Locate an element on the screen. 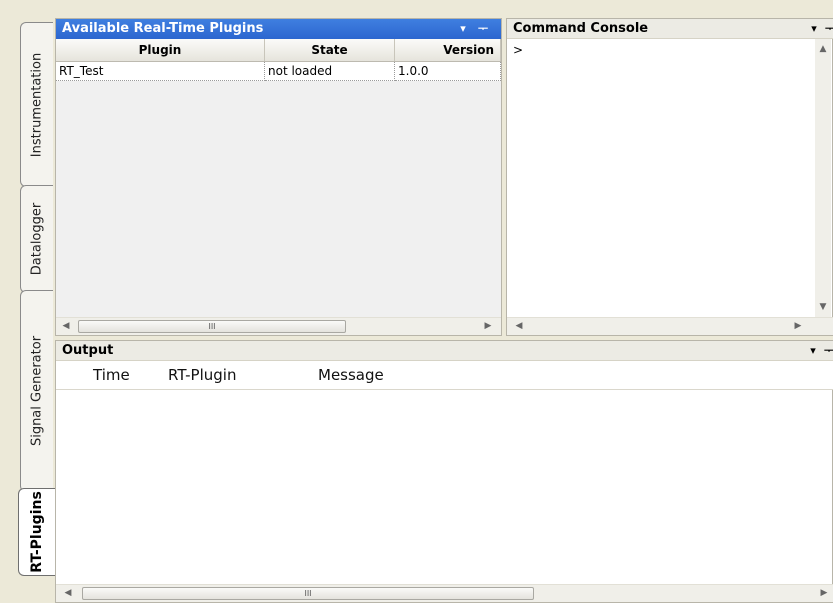 This screenshot has width=833, height=603. console-horizontal-scrollbar: ◀ ▶ is located at coordinates (670, 326).